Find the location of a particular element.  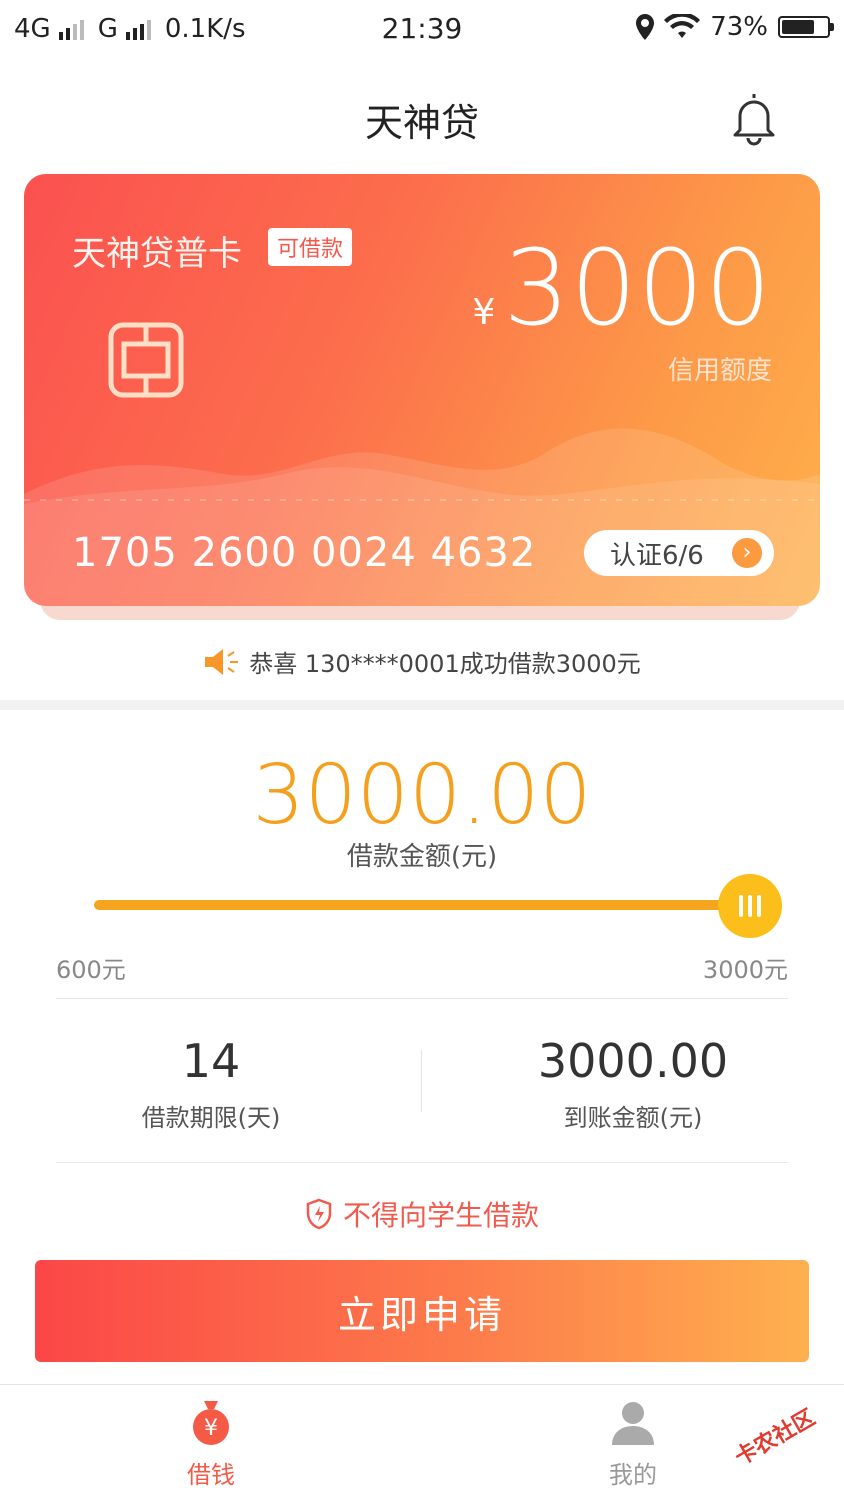

apply-button: 立即申请 is located at coordinates (422, 1311).